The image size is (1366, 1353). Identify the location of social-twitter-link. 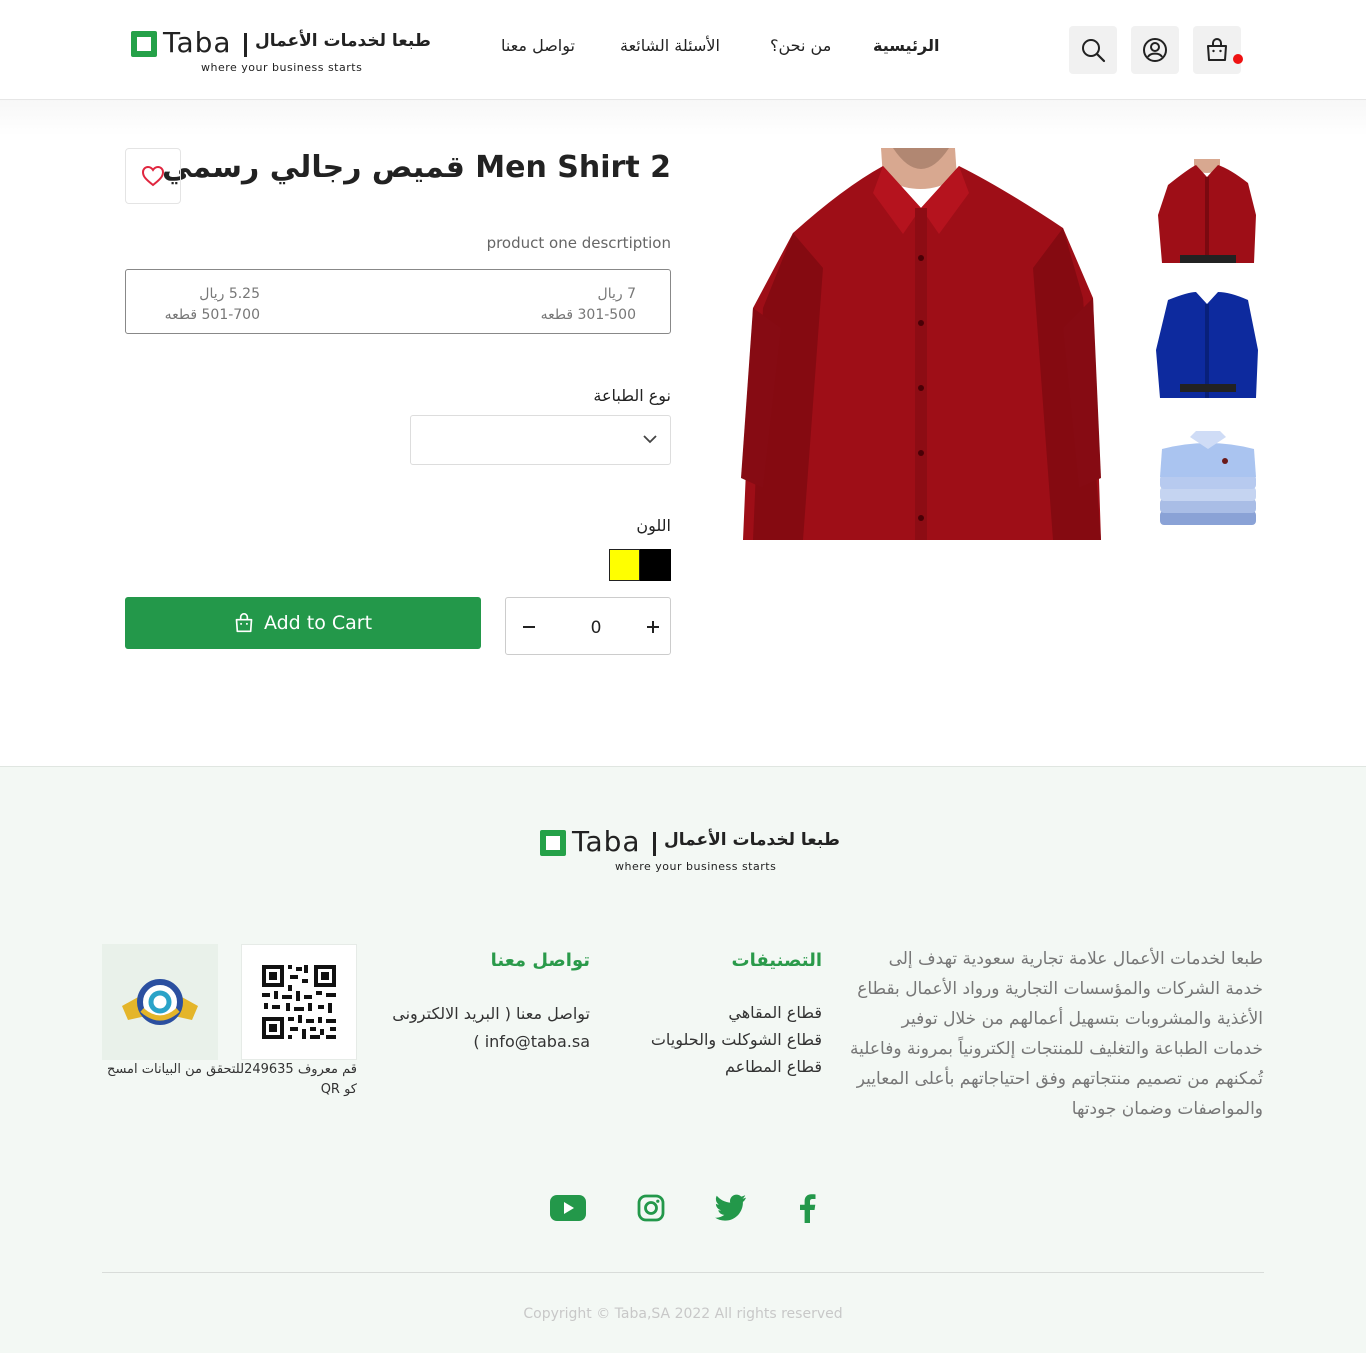
(731, 1208).